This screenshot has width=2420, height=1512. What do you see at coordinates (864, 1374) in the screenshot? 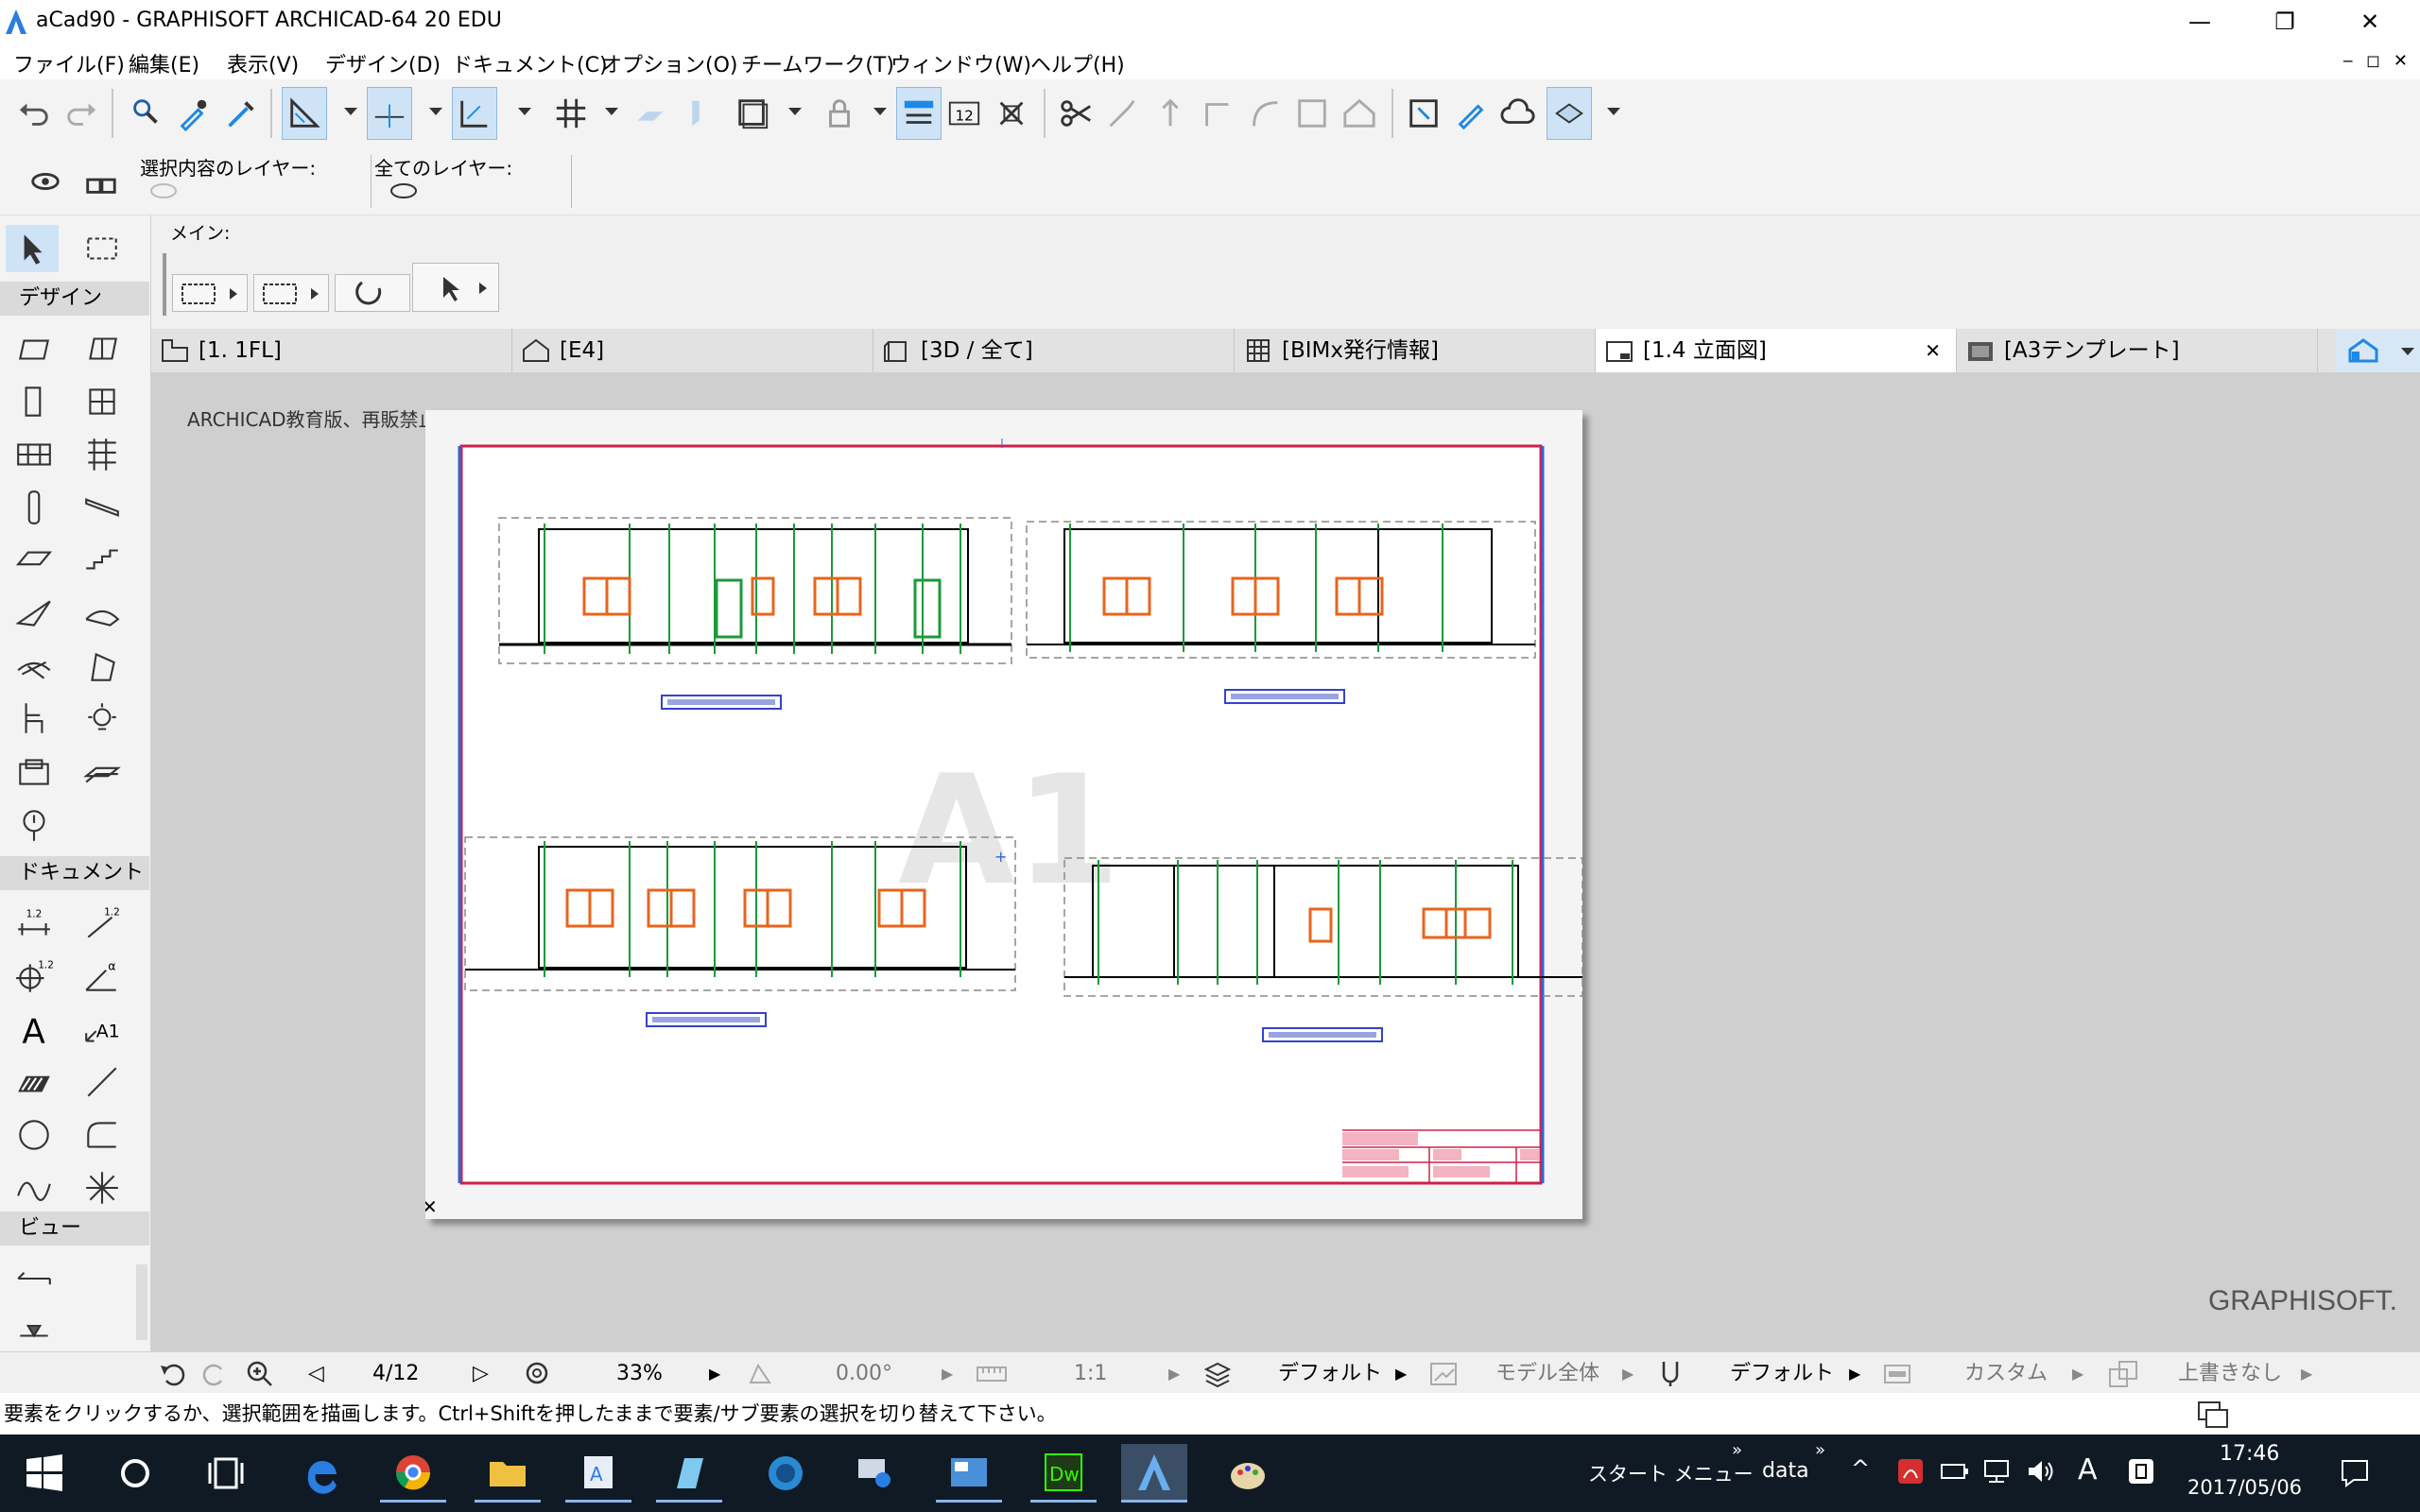
I see `view-angle: 0.00°` at bounding box center [864, 1374].